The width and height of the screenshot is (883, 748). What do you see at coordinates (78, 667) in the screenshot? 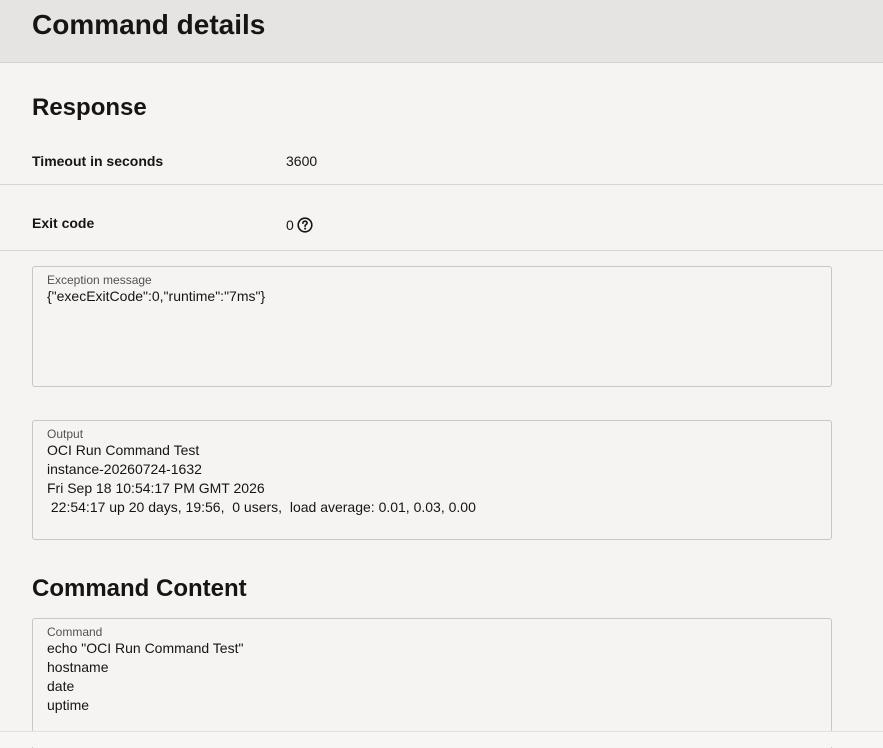
I see `command-line: hostname` at bounding box center [78, 667].